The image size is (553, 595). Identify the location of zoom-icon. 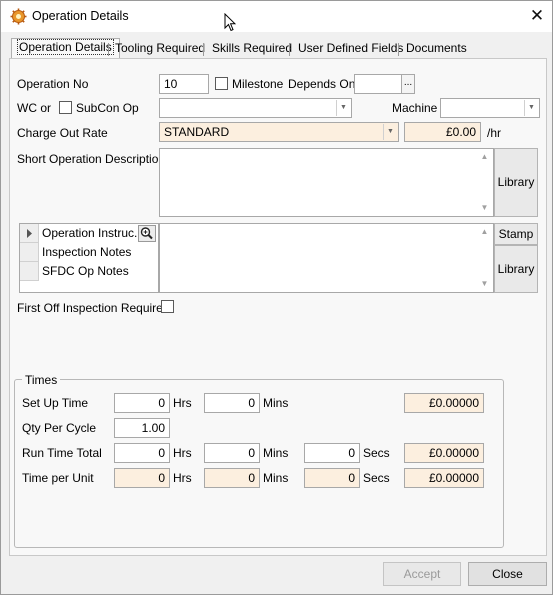
(147, 233).